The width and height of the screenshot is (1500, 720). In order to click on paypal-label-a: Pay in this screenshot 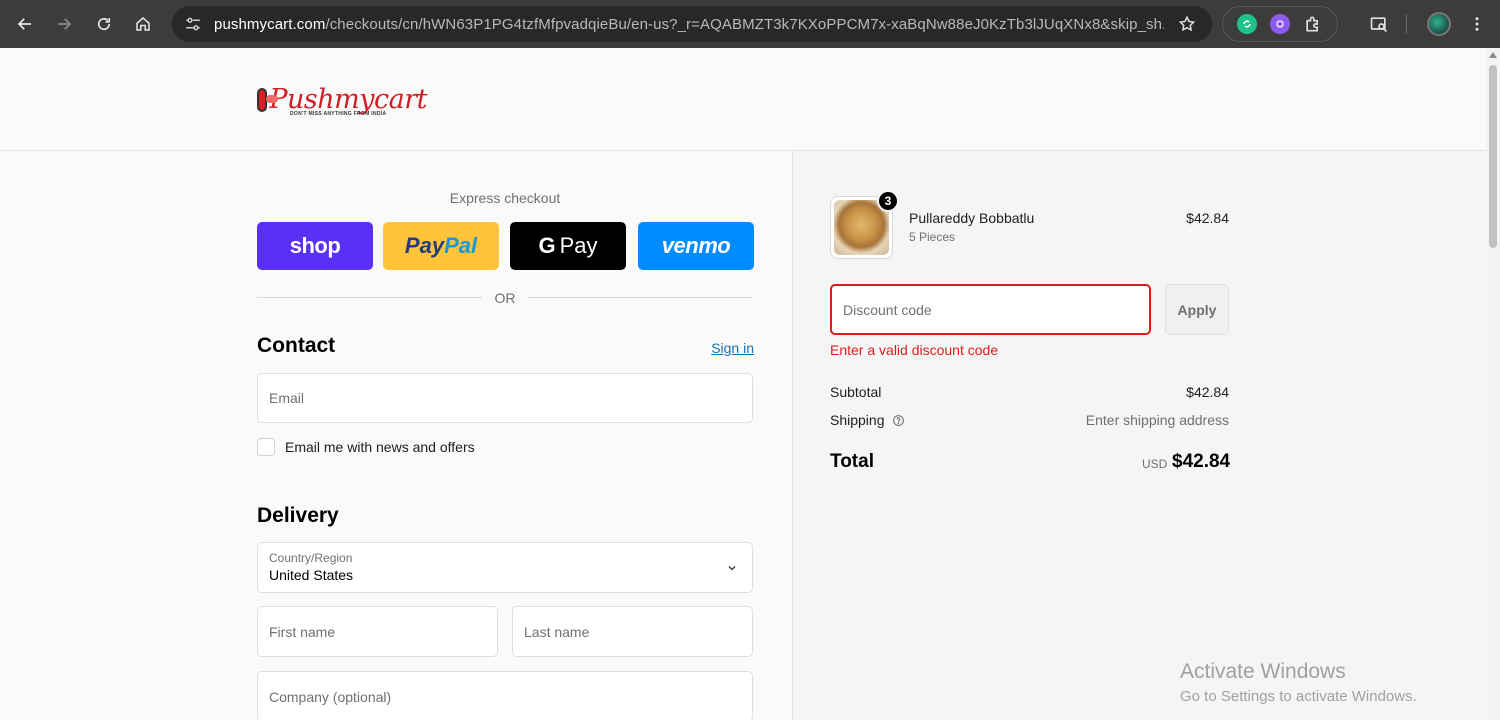, I will do `click(424, 245)`.